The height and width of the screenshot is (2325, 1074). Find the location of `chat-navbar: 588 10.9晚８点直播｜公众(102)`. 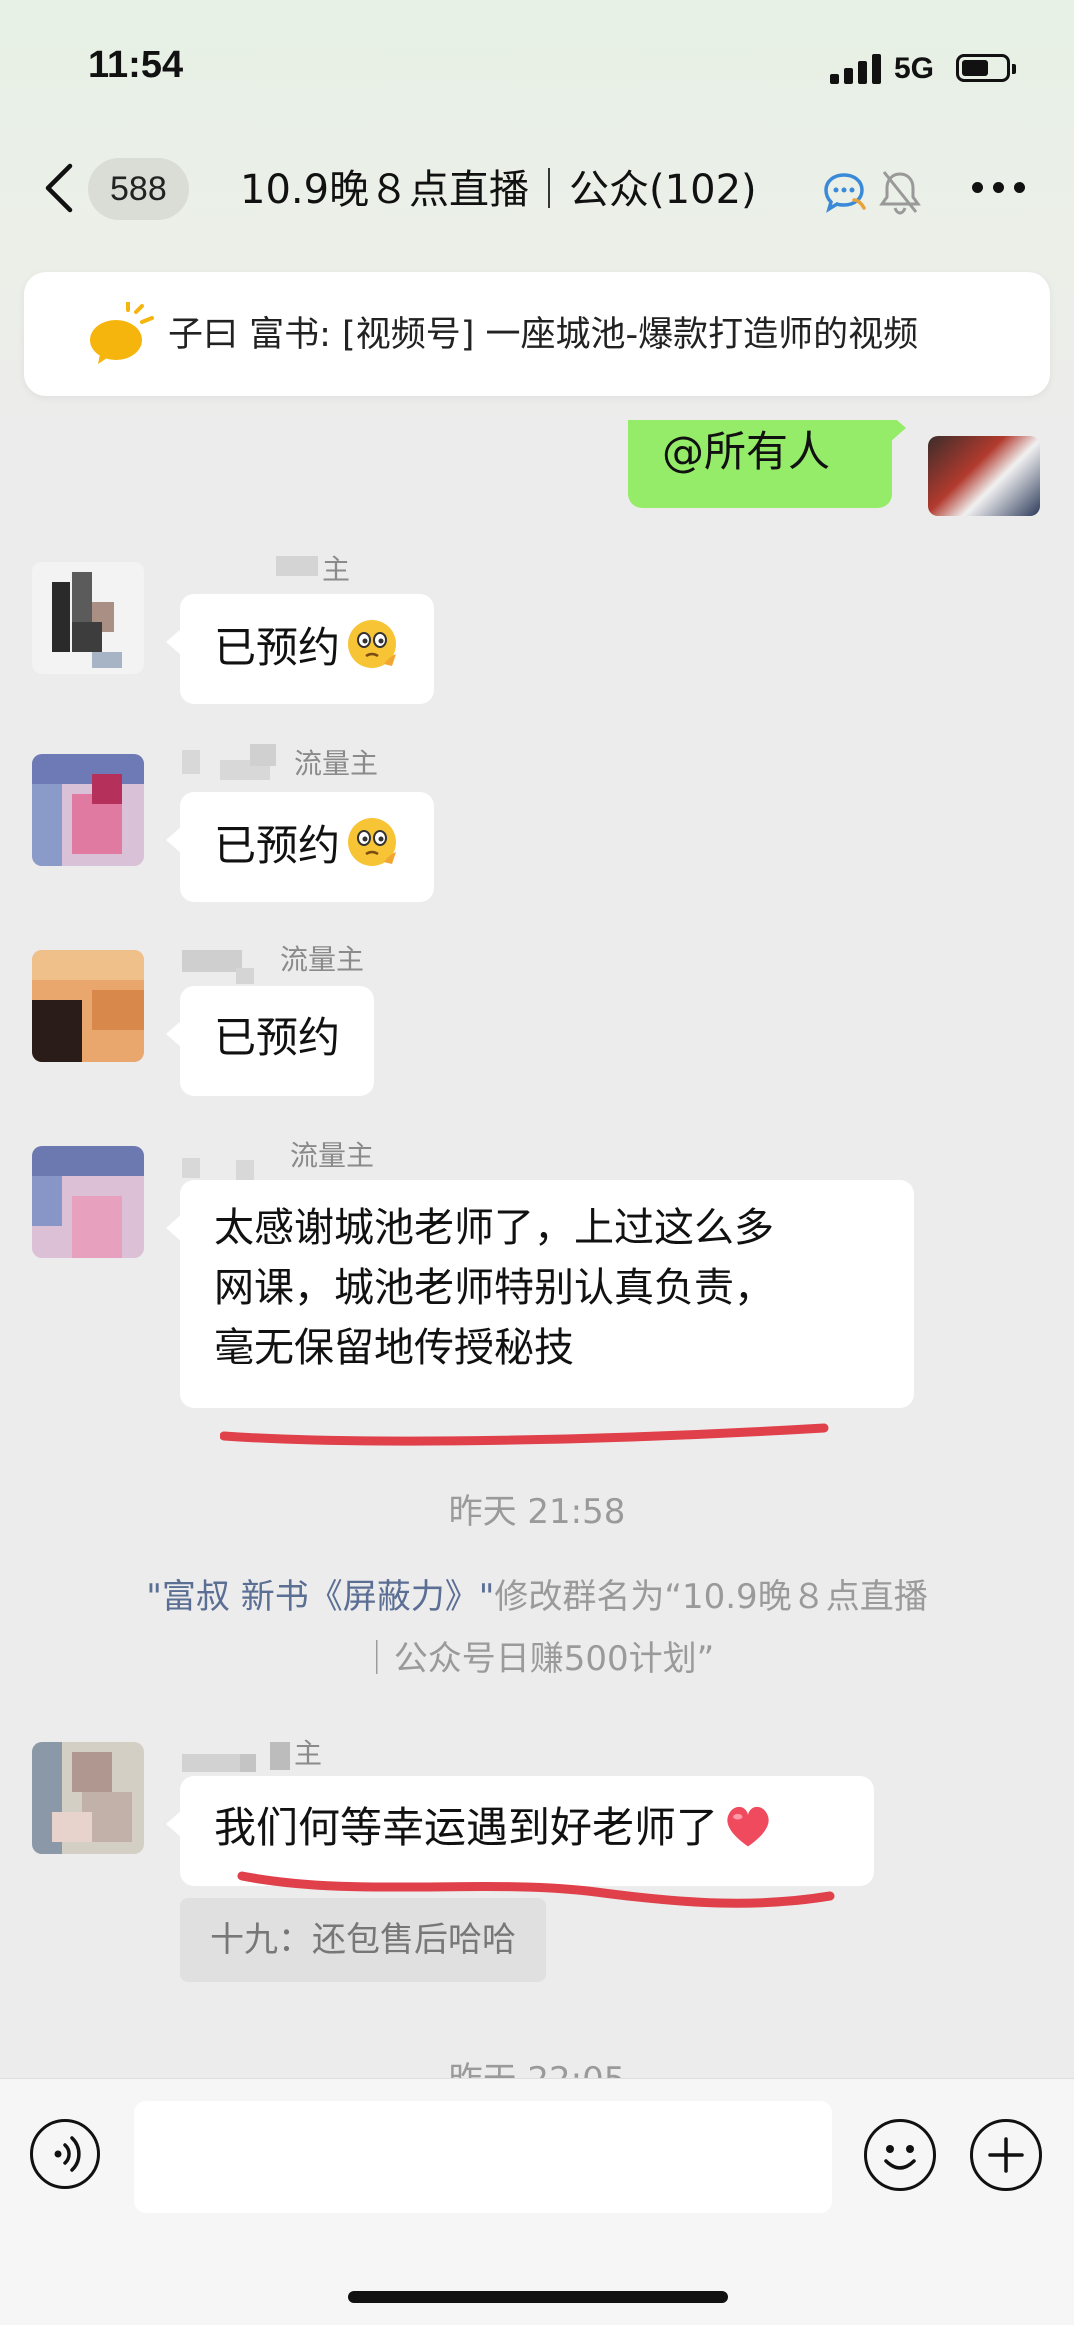

chat-navbar: 588 10.9晚８点直播｜公众(102) is located at coordinates (537, 190).